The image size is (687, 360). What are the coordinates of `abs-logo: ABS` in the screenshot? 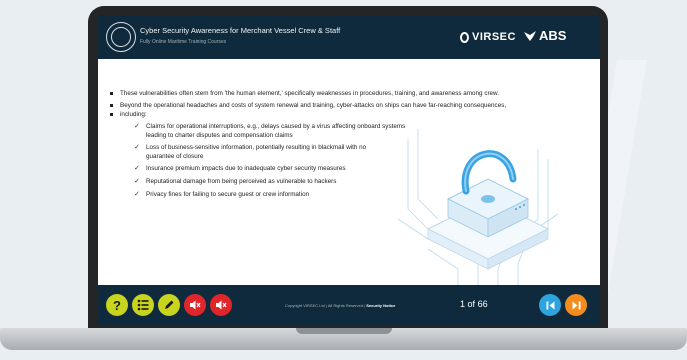 It's located at (544, 35).